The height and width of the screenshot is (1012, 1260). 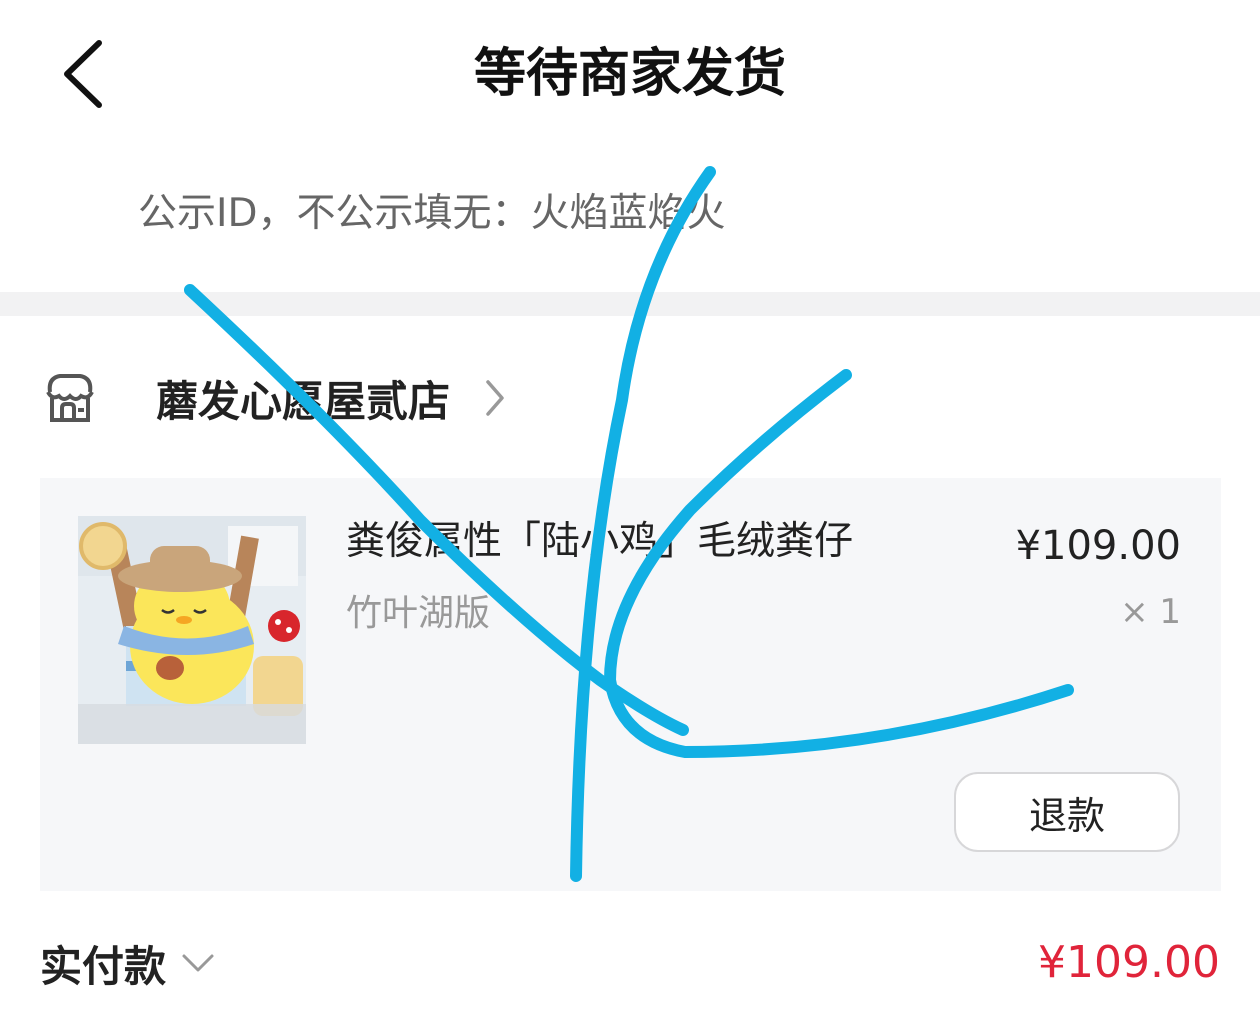 I want to click on chevron-right-icon, so click(x=495, y=398).